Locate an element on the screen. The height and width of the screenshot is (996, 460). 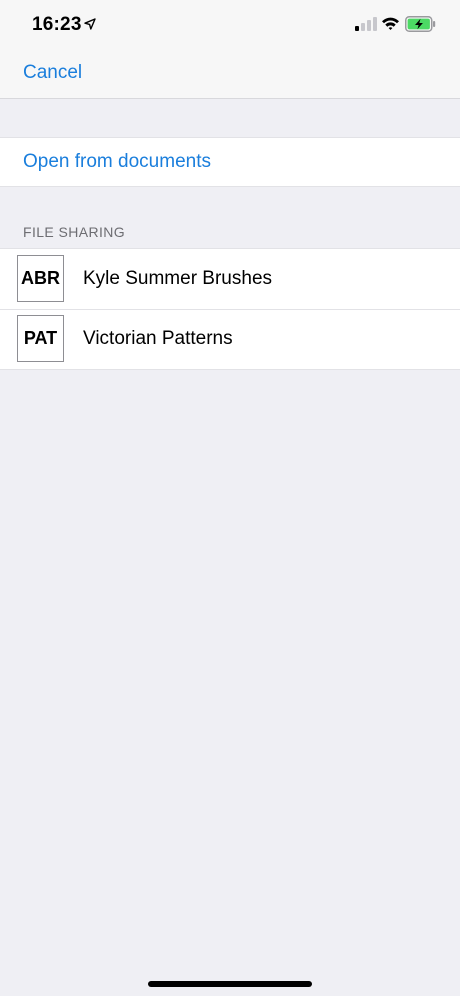
home-indicator is located at coordinates (230, 984).